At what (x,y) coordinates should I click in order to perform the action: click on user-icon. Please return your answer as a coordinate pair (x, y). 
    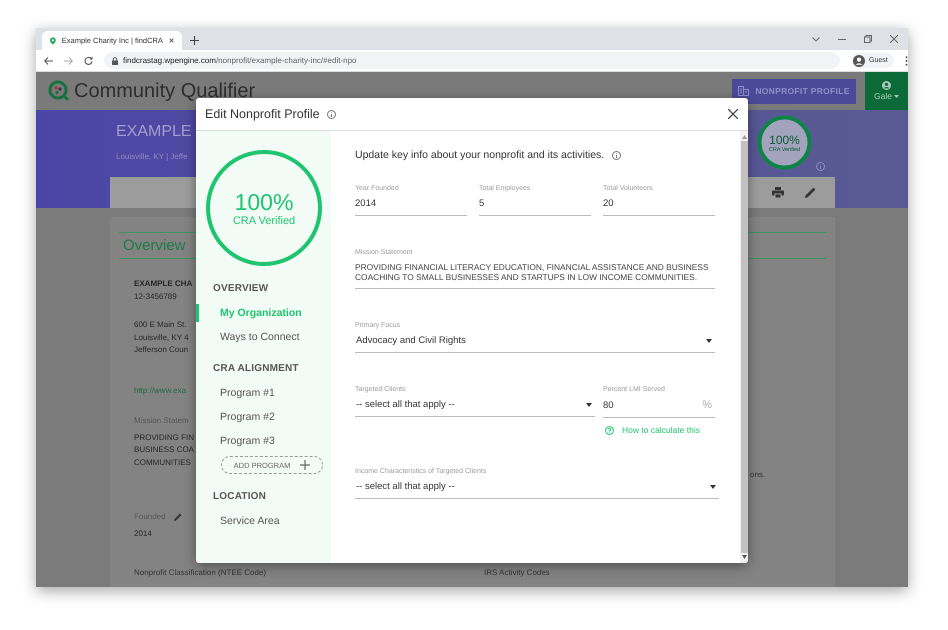
    Looking at the image, I should click on (886, 85).